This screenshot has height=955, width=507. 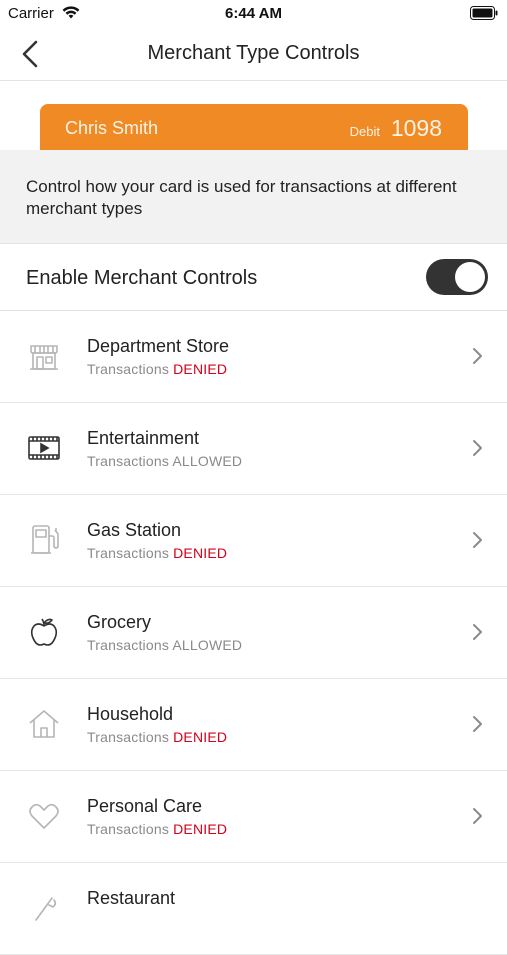 I want to click on storefront-icon, so click(x=44, y=357).